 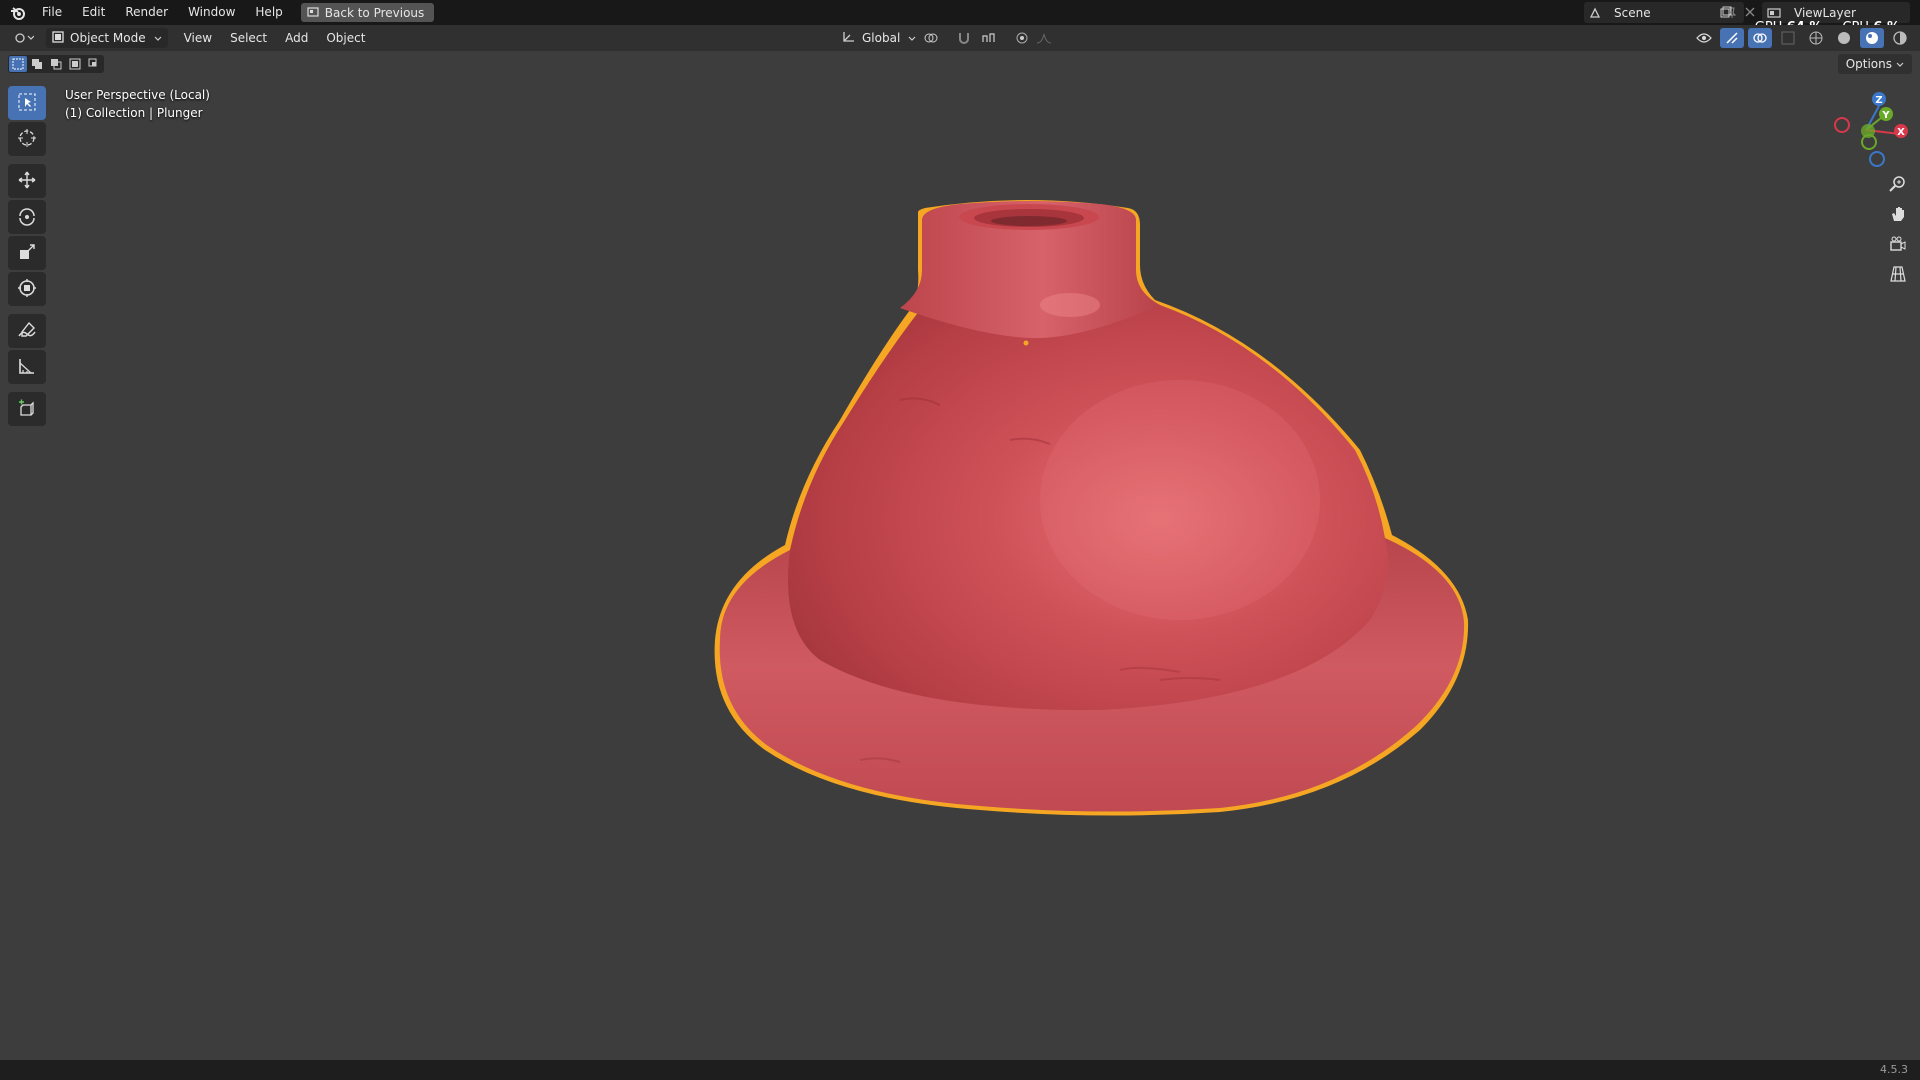 I want to click on annotate-tool, so click(x=27, y=331).